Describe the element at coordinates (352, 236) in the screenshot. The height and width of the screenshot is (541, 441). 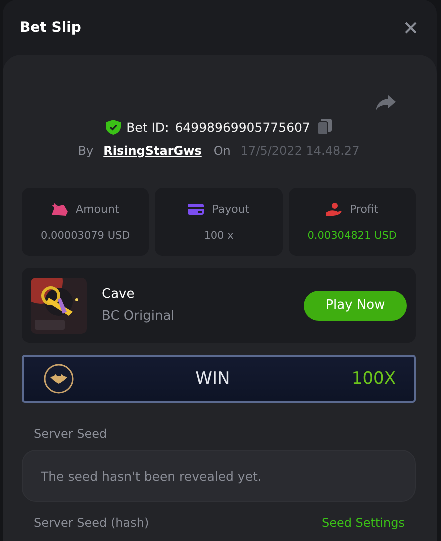
I see `stat-value: 0.00304821 USD` at that location.